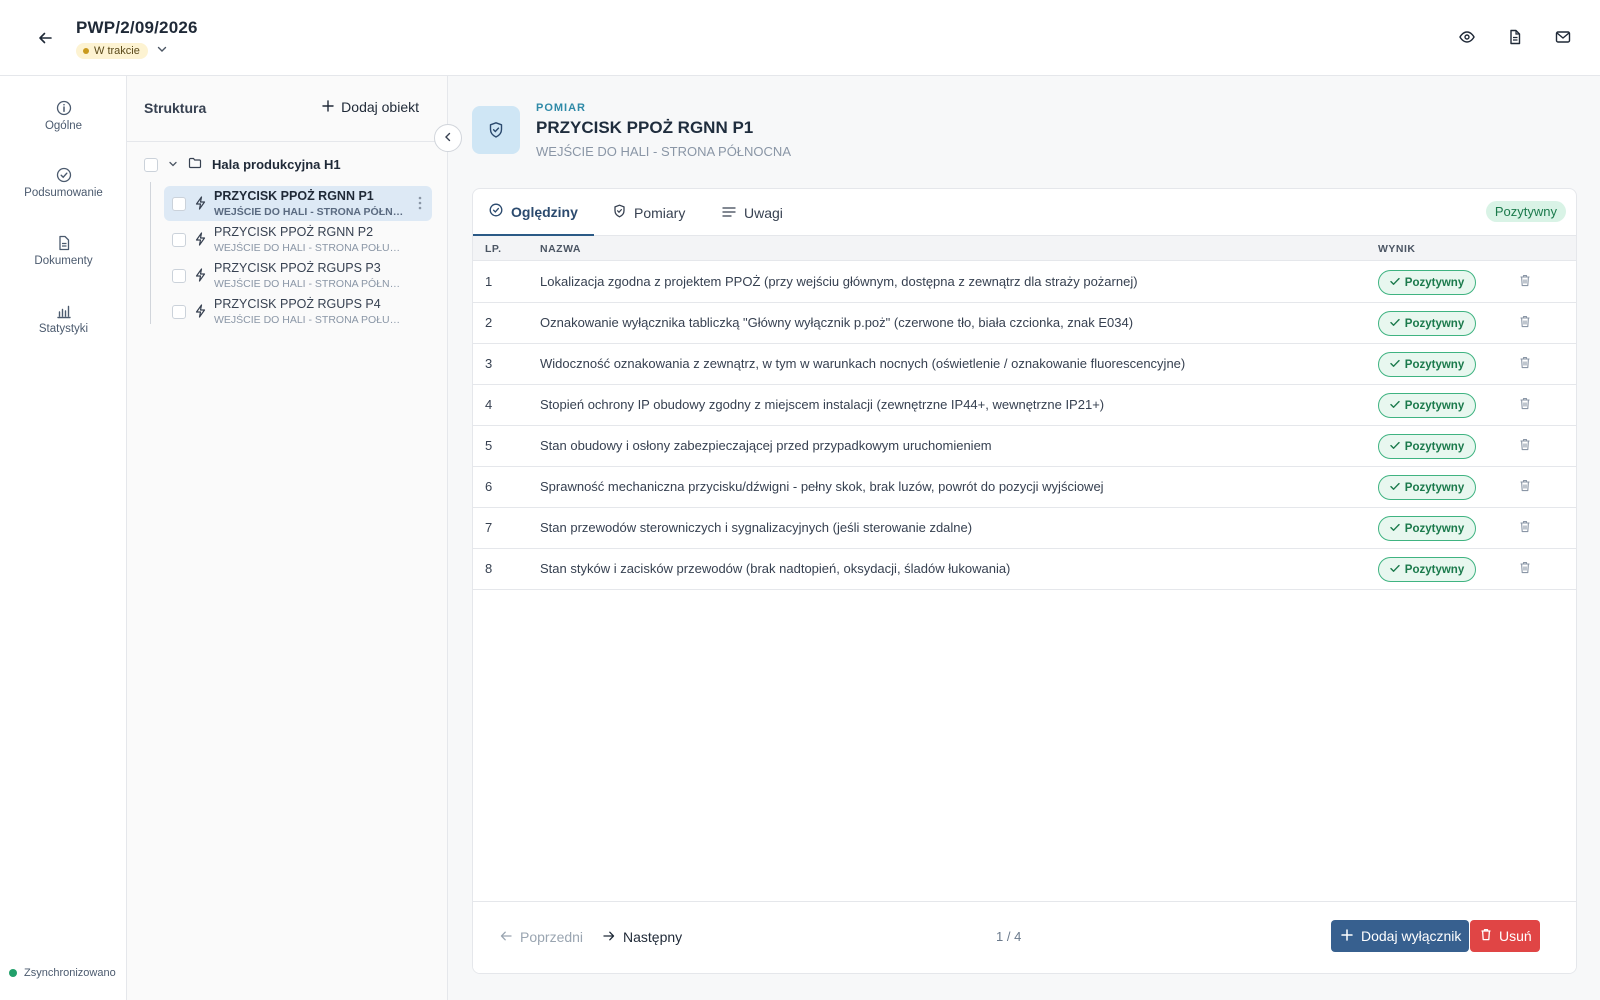 The height and width of the screenshot is (1000, 1600). I want to click on delete-button: Usuń, so click(1505, 936).